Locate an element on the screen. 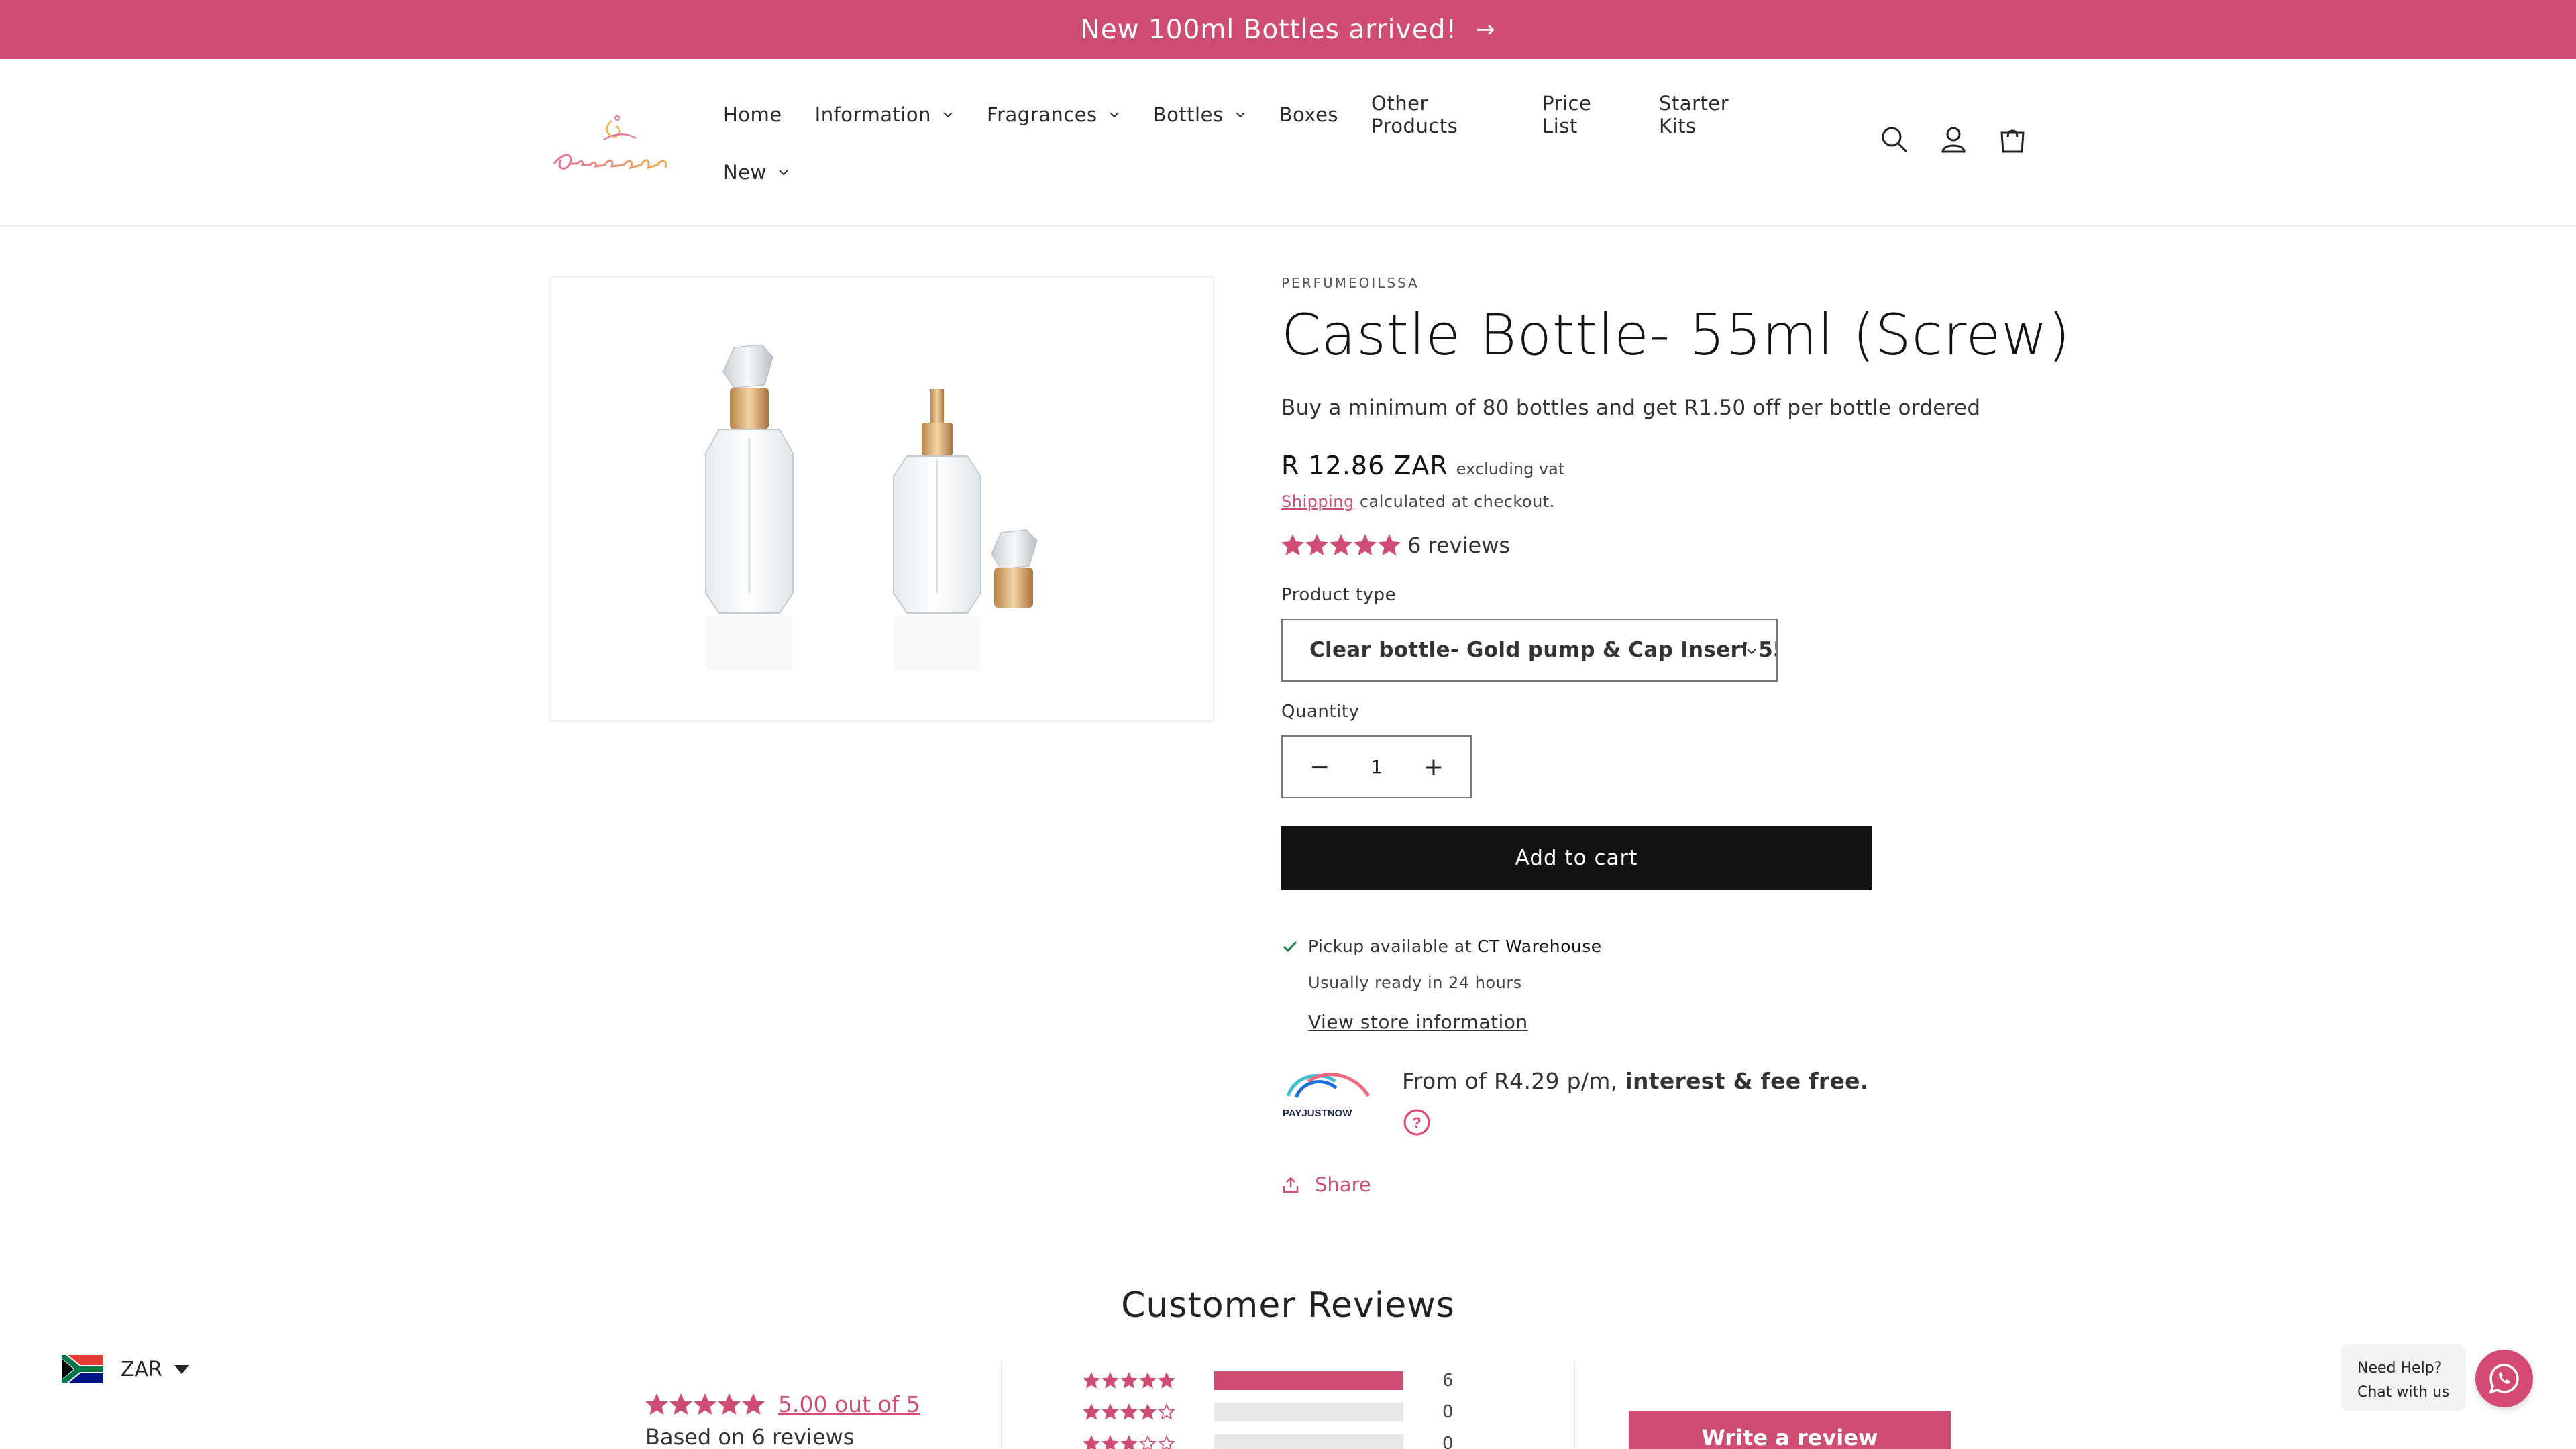  site-logo is located at coordinates (612, 148).